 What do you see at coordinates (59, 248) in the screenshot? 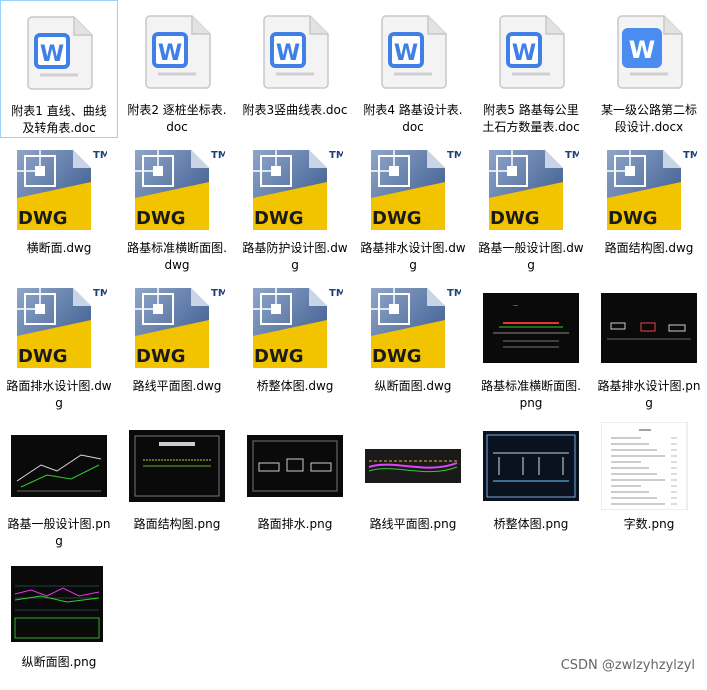
I see `file-name: 横断面.dwg` at bounding box center [59, 248].